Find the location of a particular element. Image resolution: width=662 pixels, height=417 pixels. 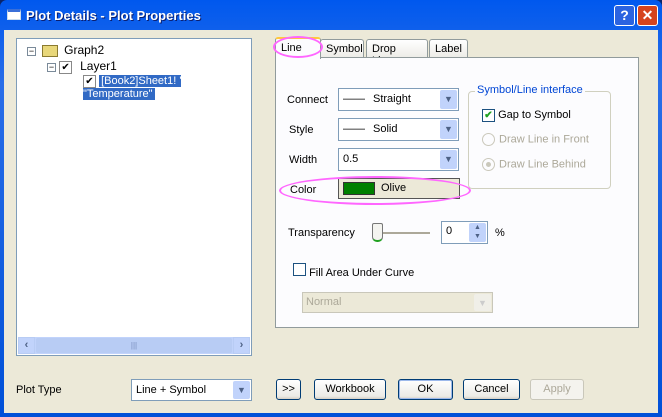

style-label: Style is located at coordinates (301, 130).